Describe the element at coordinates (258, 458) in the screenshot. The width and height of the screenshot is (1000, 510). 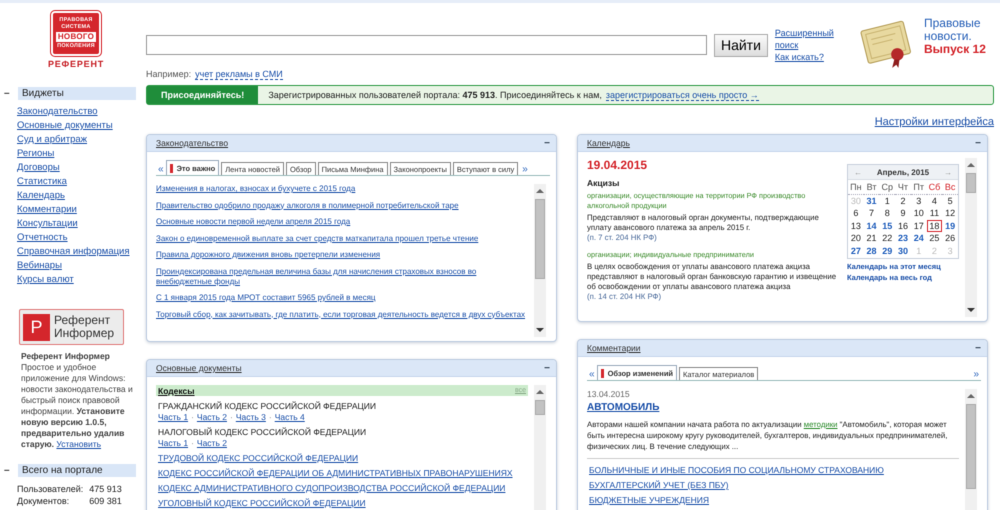
I see `code-link: ТРУДОВОЙ КОДЕКС РОССИЙСКОЙ ФЕДЕРАЦИИ` at that location.